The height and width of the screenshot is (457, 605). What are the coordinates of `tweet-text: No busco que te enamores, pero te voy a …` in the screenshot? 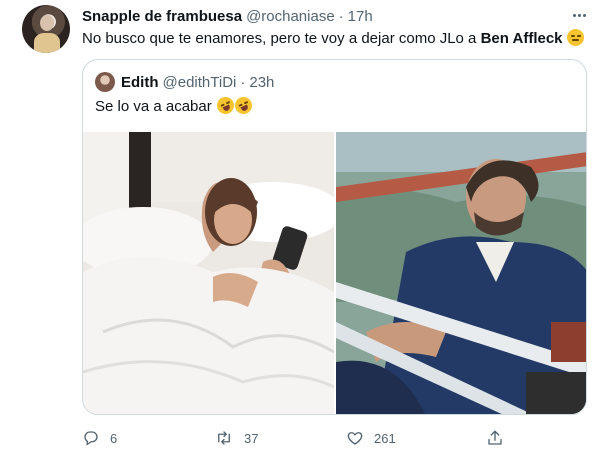 It's located at (333, 39).